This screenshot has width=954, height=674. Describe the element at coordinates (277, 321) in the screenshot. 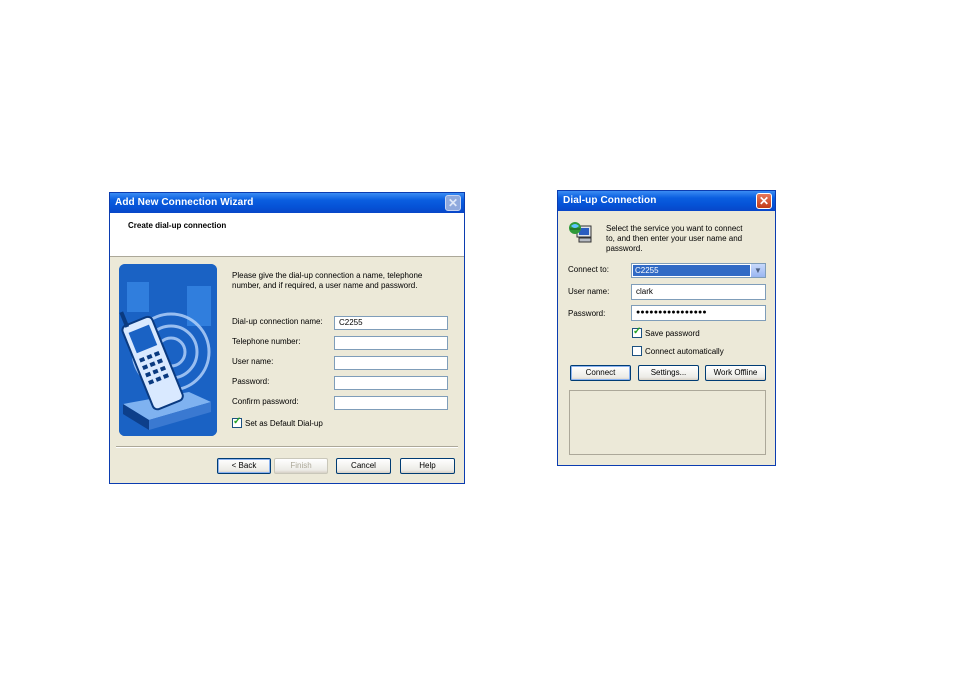

I see `connection-name-label: Dial-up connection name:` at that location.